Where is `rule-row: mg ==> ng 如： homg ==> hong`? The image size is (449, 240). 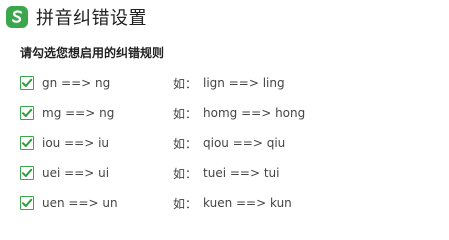 rule-row: mg ==> ng 如： homg ==> hong is located at coordinates (230, 113).